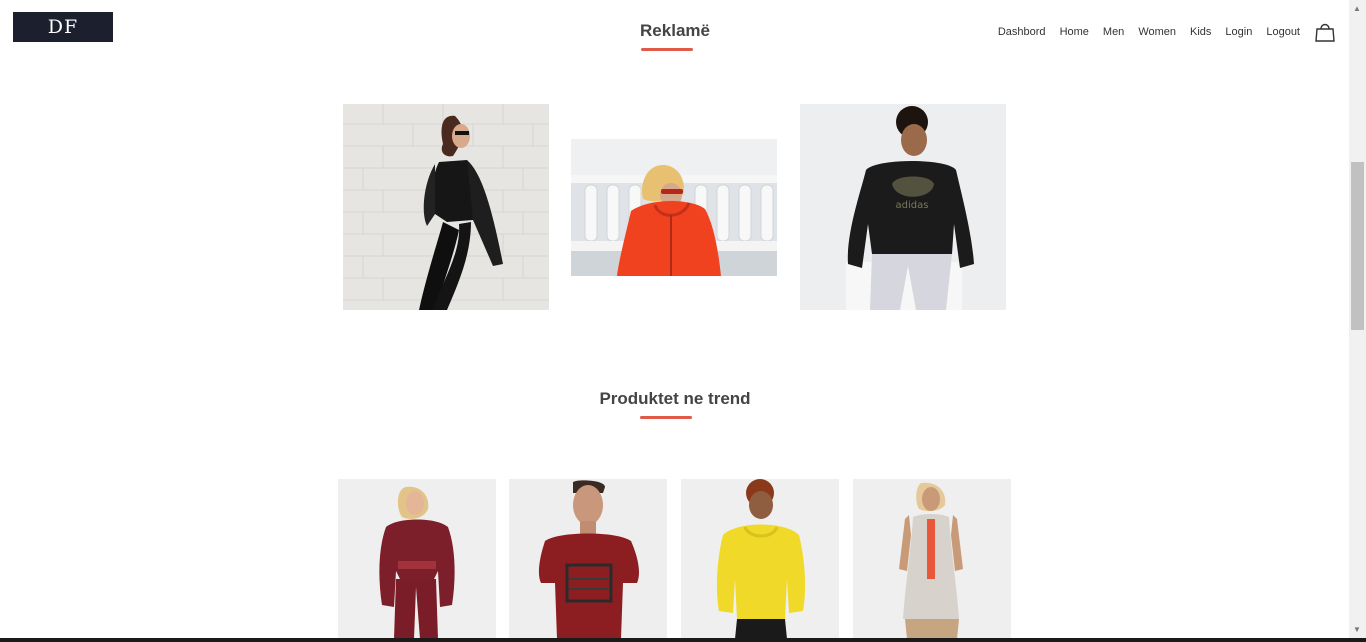 The width and height of the screenshot is (1366, 642). I want to click on nav-men: Men, so click(1113, 32).